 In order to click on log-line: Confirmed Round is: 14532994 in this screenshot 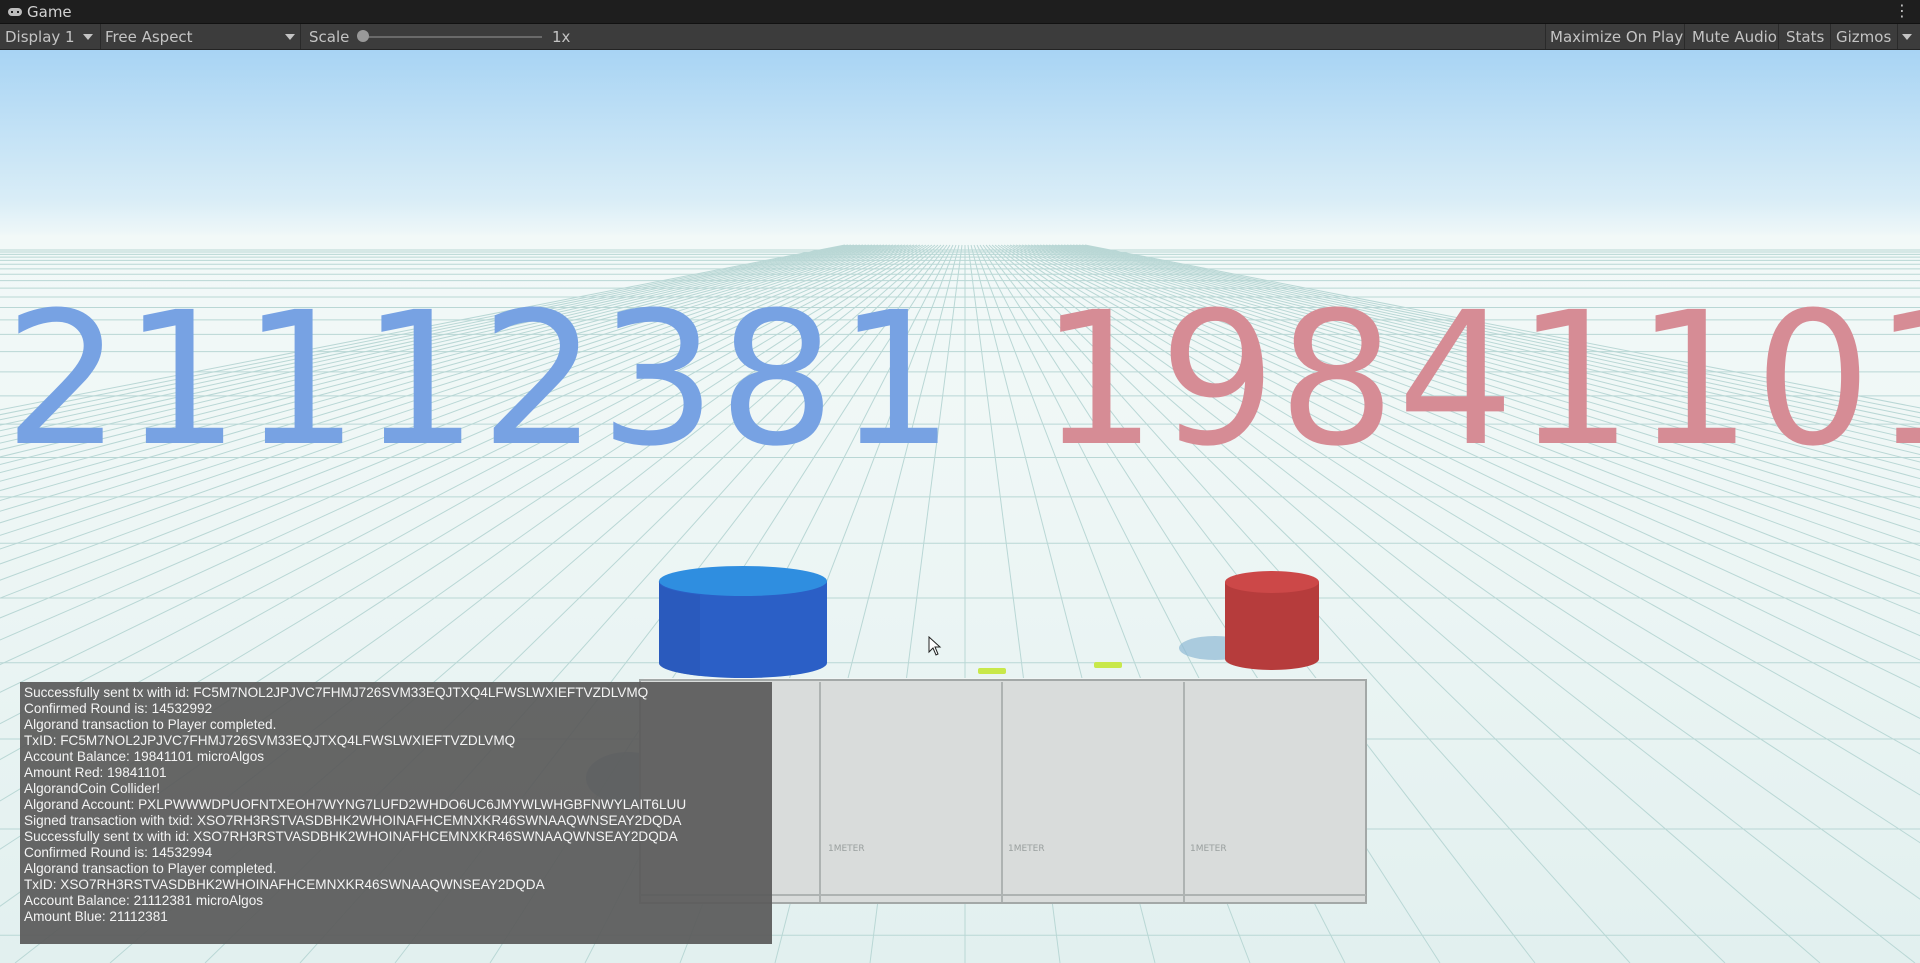, I will do `click(118, 852)`.